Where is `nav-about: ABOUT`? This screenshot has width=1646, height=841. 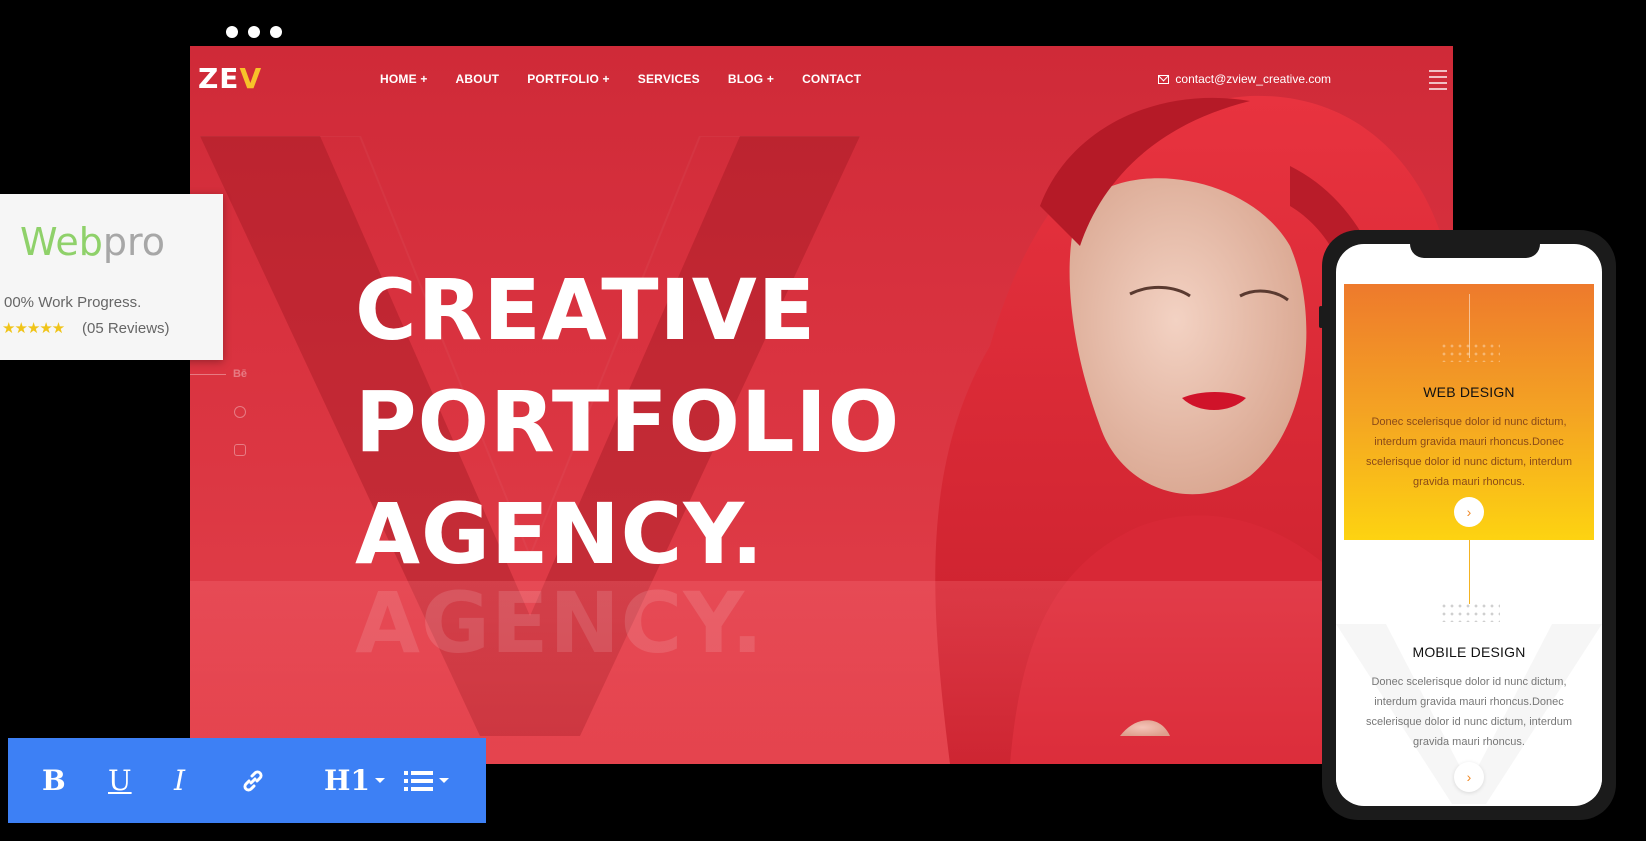 nav-about: ABOUT is located at coordinates (478, 79).